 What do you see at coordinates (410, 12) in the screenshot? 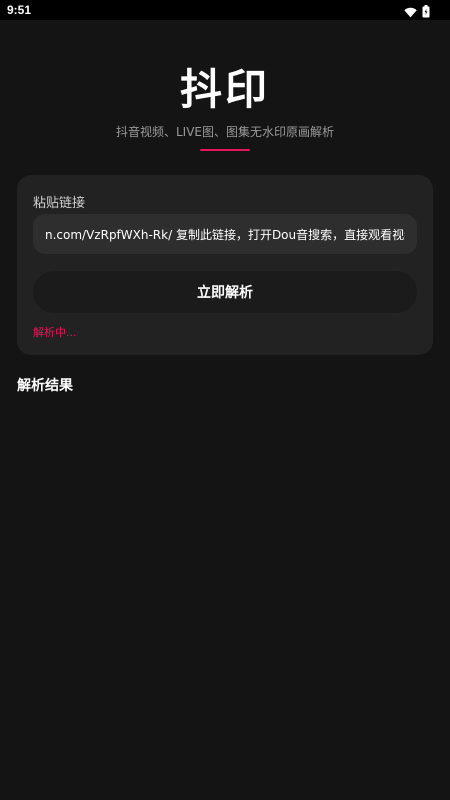
I see `wifi-icon` at bounding box center [410, 12].